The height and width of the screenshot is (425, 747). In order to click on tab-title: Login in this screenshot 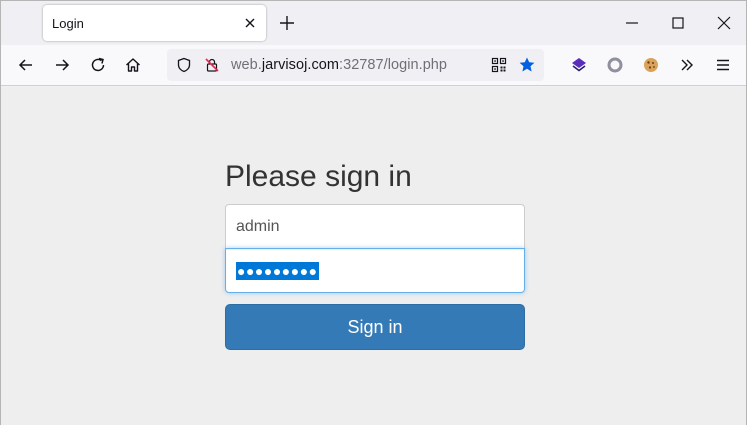, I will do `click(68, 23)`.